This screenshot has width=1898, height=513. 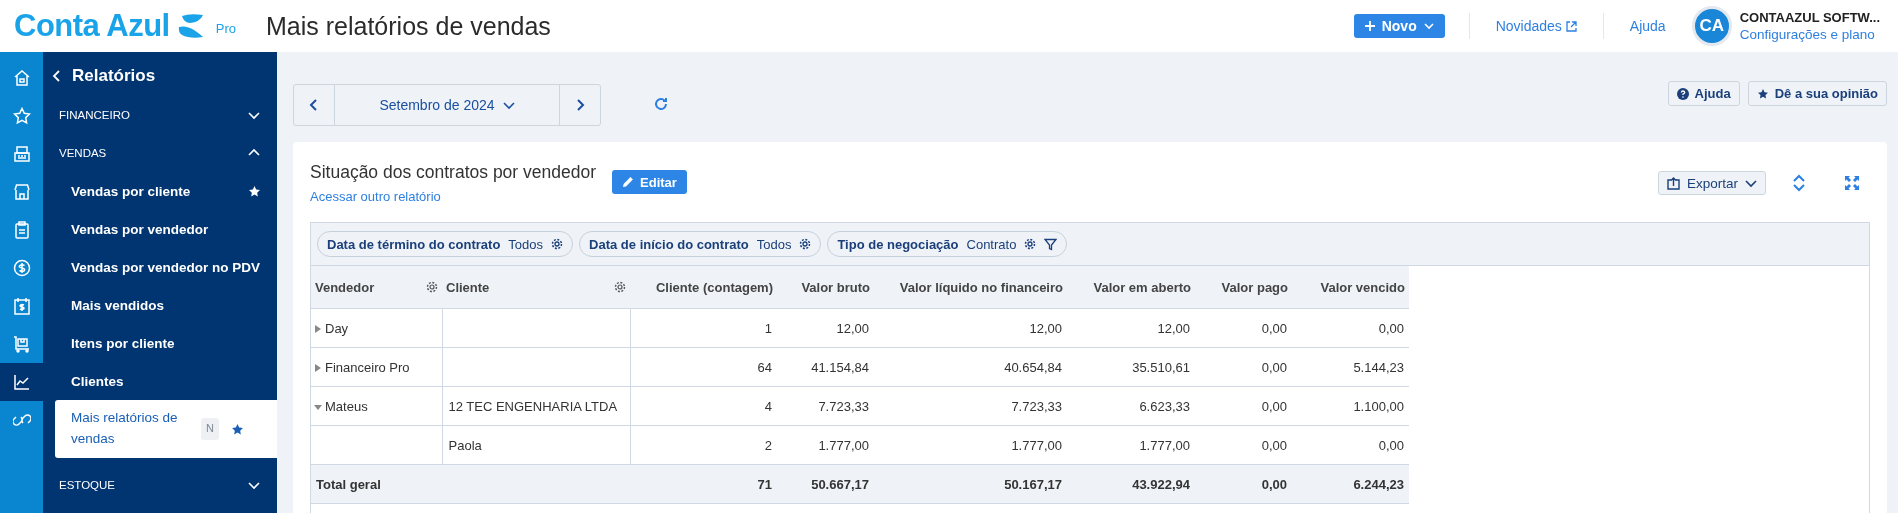 What do you see at coordinates (1711, 26) in the screenshot?
I see `avatar: CA` at bounding box center [1711, 26].